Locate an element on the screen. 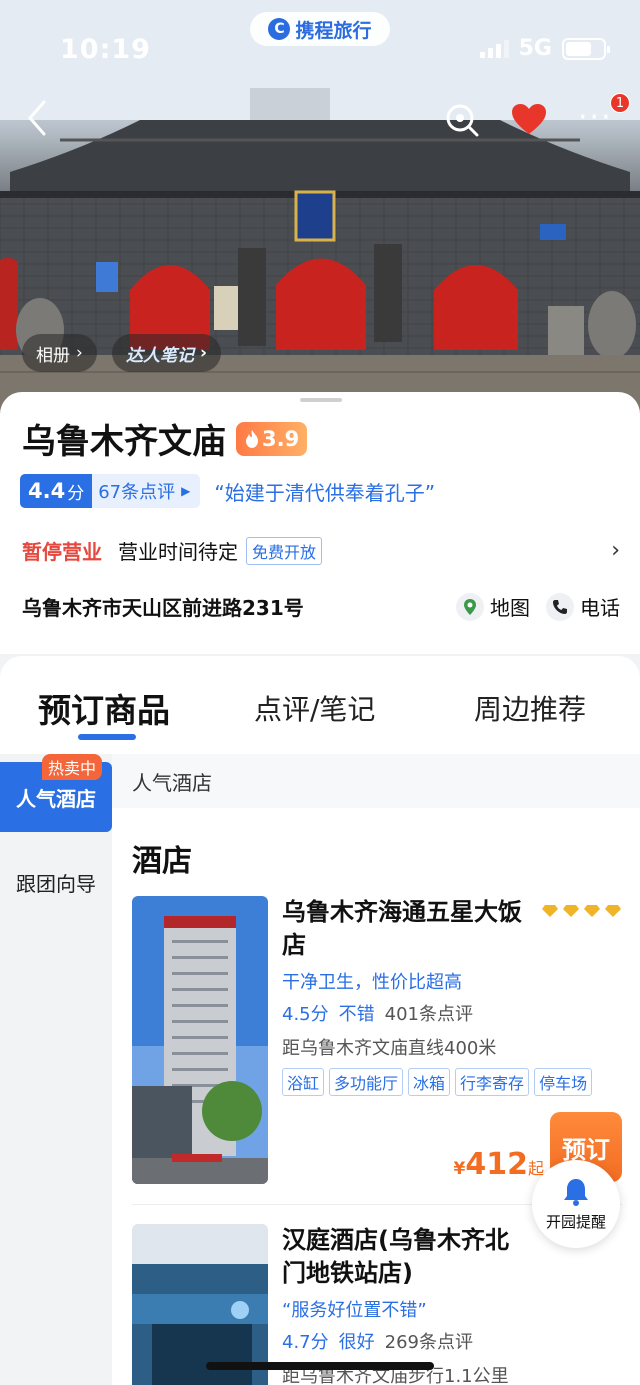  map-label: 地图 is located at coordinates (510, 608).